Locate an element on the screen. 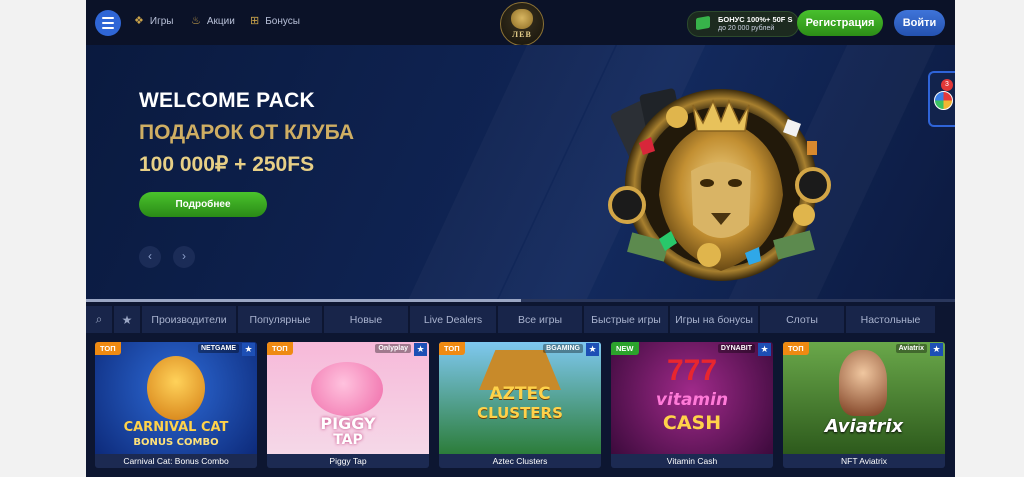  wheel-icon is located at coordinates (943, 100).